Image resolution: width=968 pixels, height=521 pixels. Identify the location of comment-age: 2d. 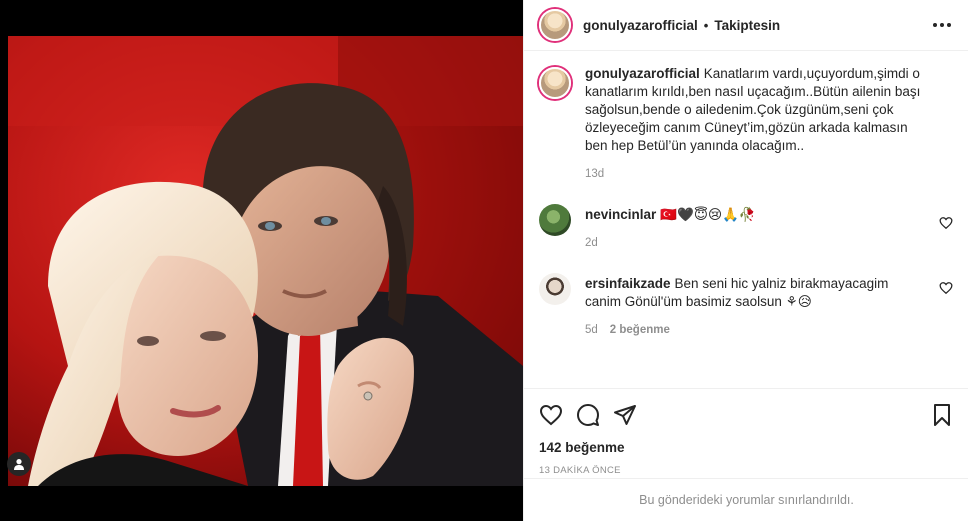
(591, 243).